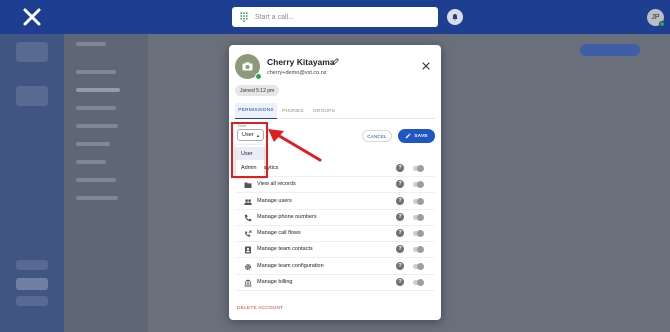 The width and height of the screenshot is (670, 332). Describe the element at coordinates (248, 283) in the screenshot. I see `bank-icon` at that location.